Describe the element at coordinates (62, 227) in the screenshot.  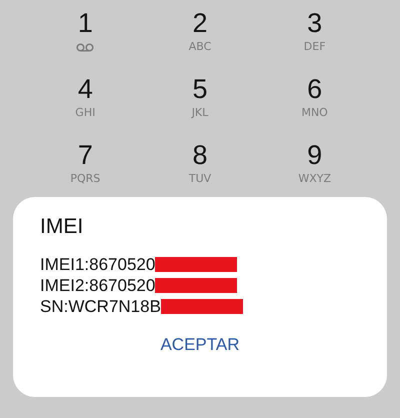
I see `dialog-title: IMEI` at that location.